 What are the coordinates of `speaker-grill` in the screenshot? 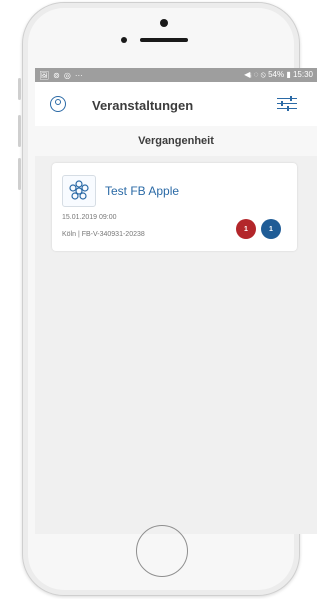 It's located at (164, 40).